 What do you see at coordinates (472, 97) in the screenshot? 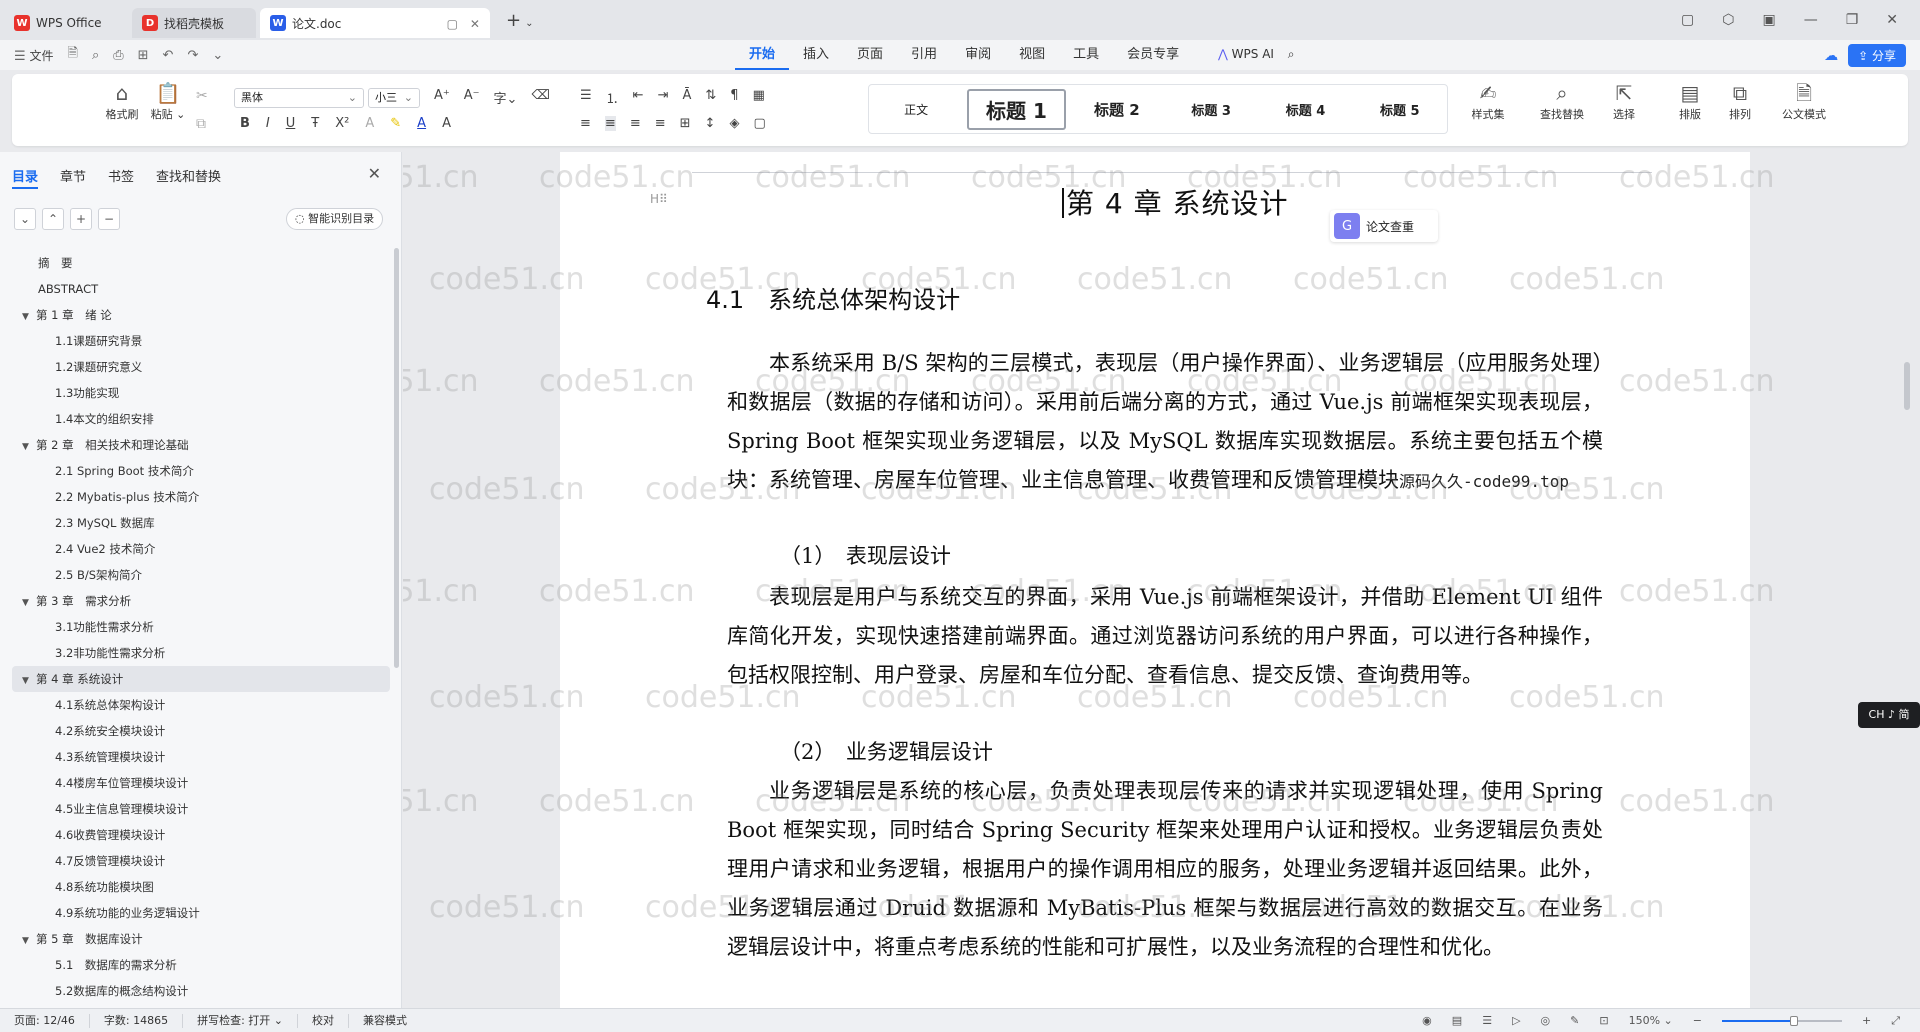
I see `shrink-font-icon: A⁻` at bounding box center [472, 97].